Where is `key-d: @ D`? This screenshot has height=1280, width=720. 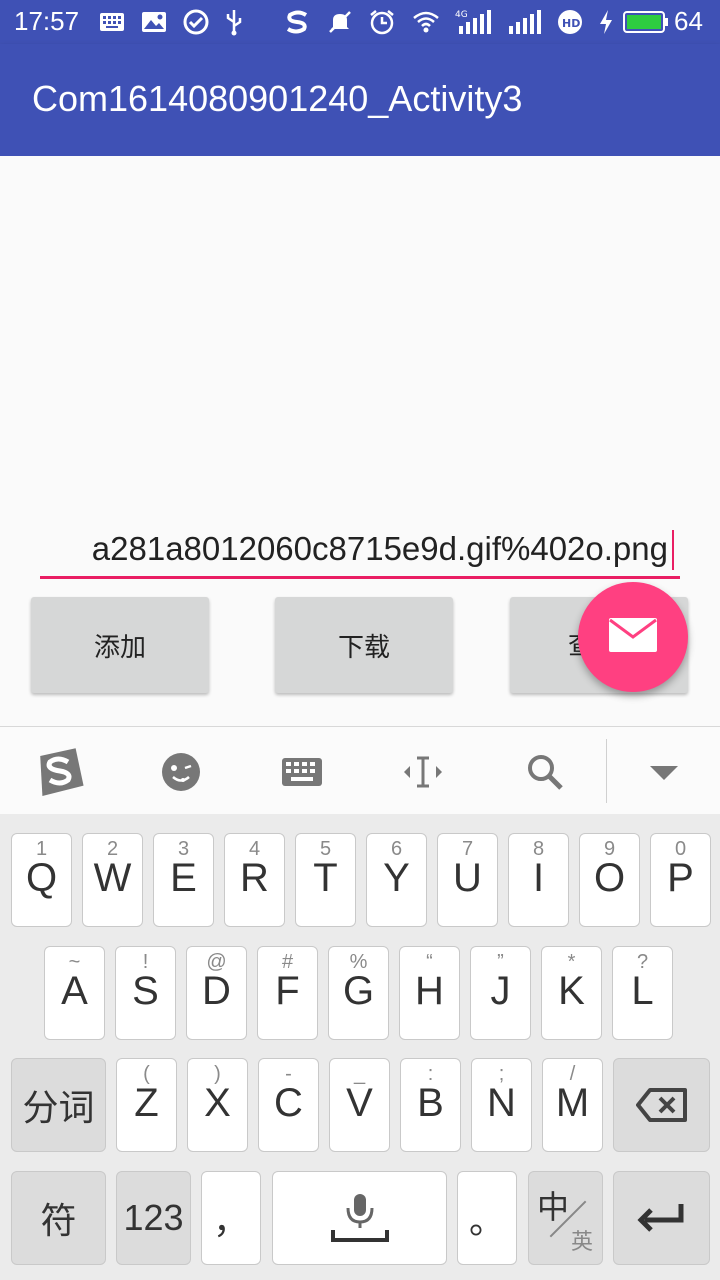
key-d: @ D is located at coordinates (216, 993).